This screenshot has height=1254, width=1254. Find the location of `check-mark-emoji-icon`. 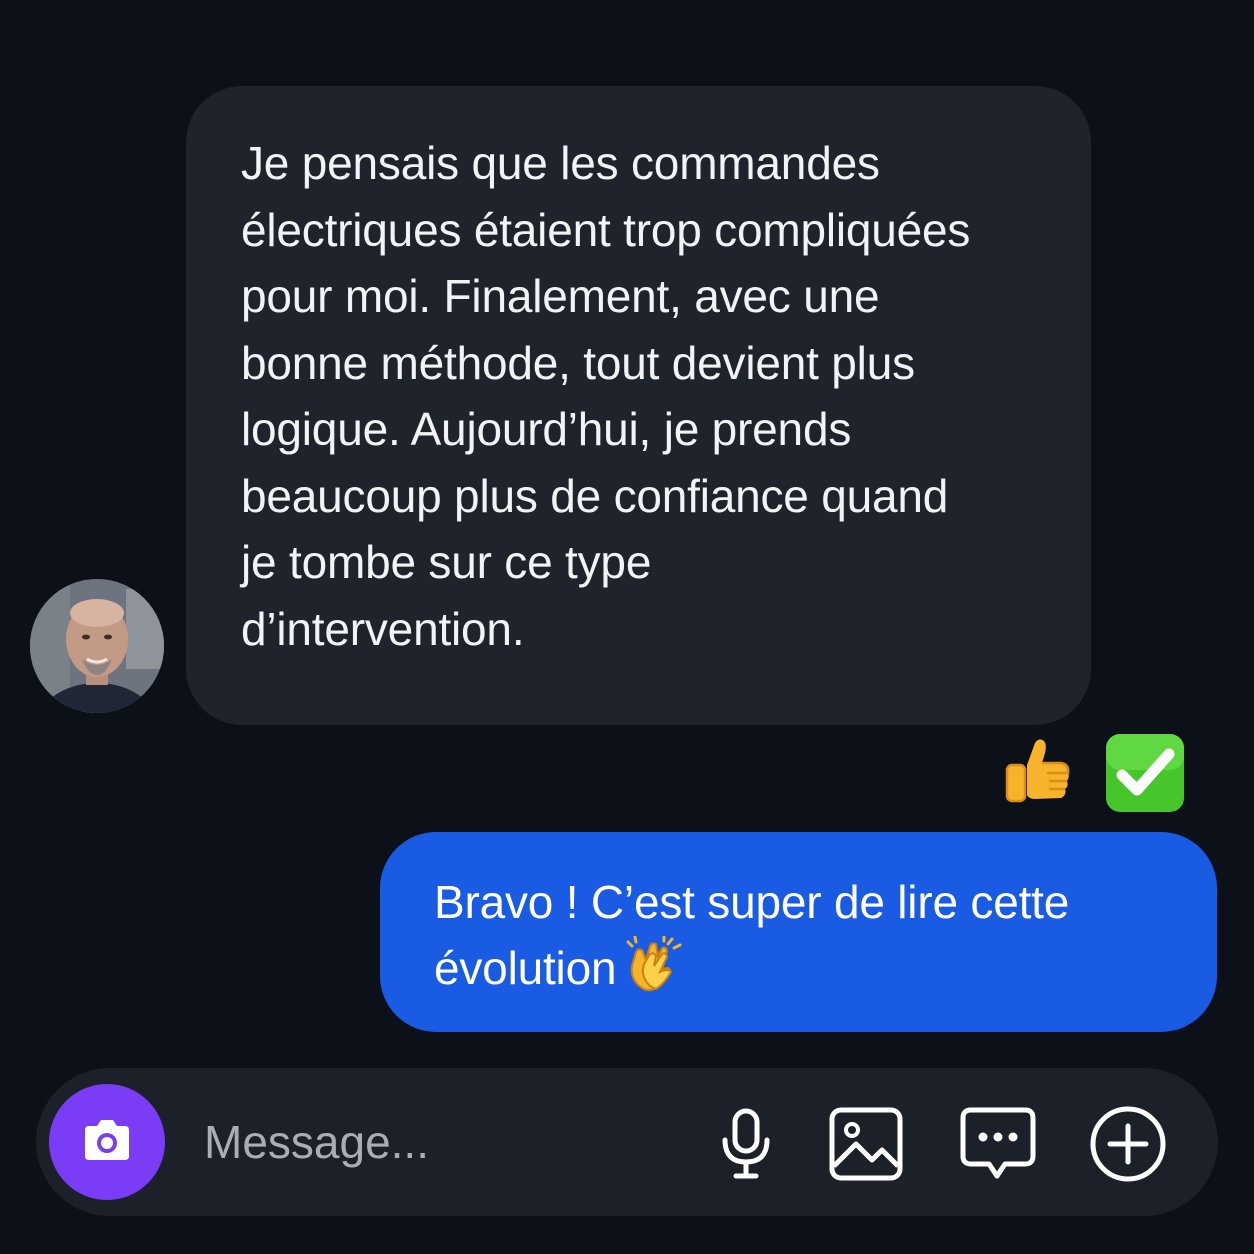

check-mark-emoji-icon is located at coordinates (1145, 773).